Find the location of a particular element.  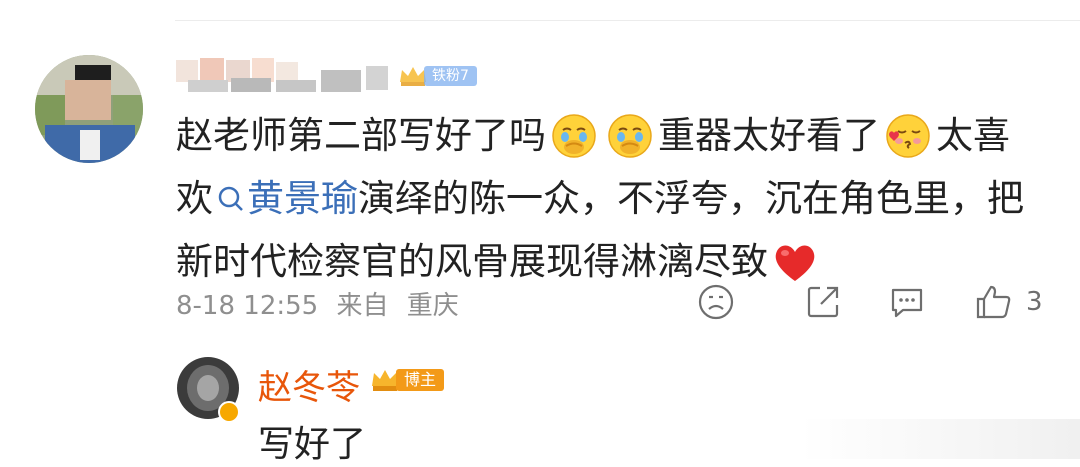

username-redacted is located at coordinates (286, 75).